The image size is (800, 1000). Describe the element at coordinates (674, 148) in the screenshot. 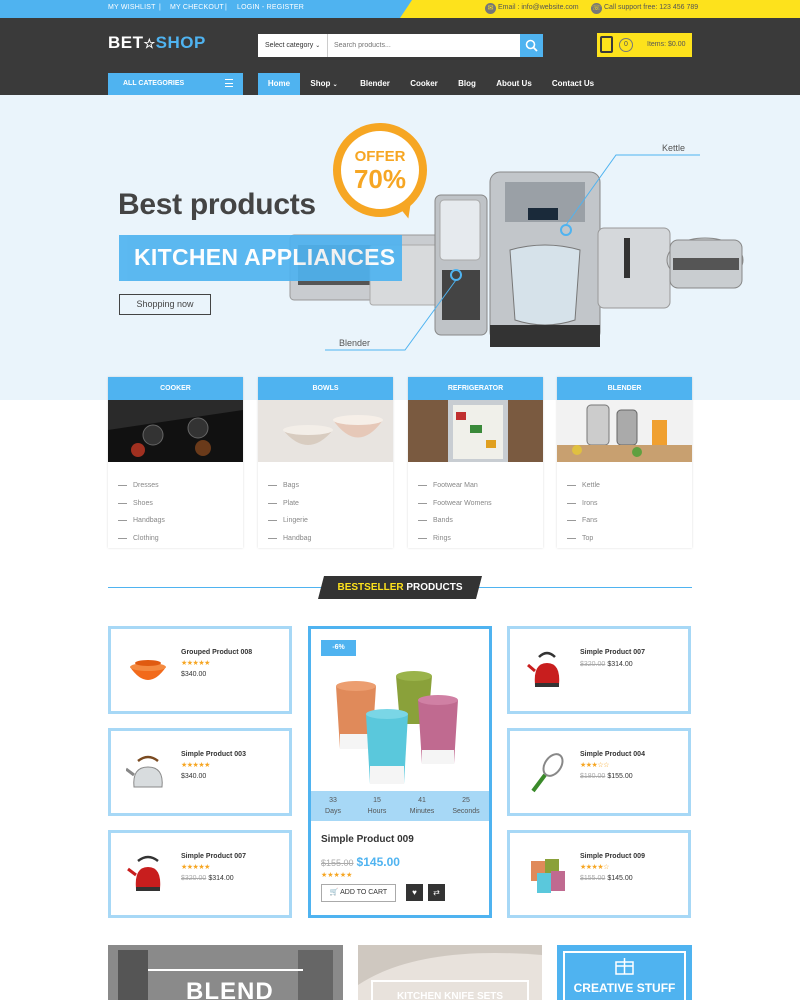

I see `callout-kettle: Kettle` at that location.